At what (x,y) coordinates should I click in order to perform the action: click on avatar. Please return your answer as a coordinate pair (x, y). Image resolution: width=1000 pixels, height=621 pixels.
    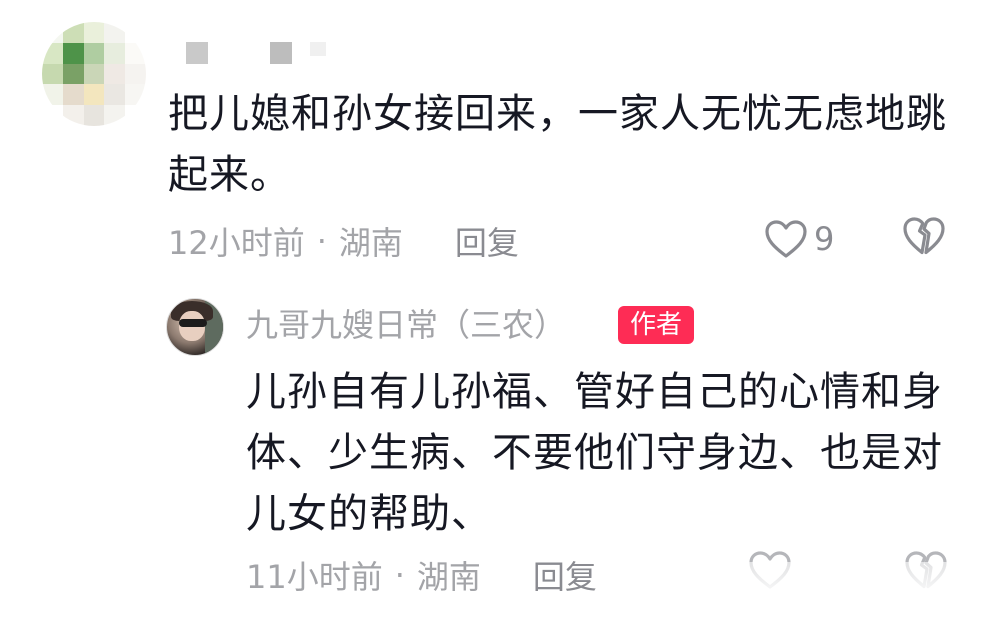
    Looking at the image, I should click on (94, 74).